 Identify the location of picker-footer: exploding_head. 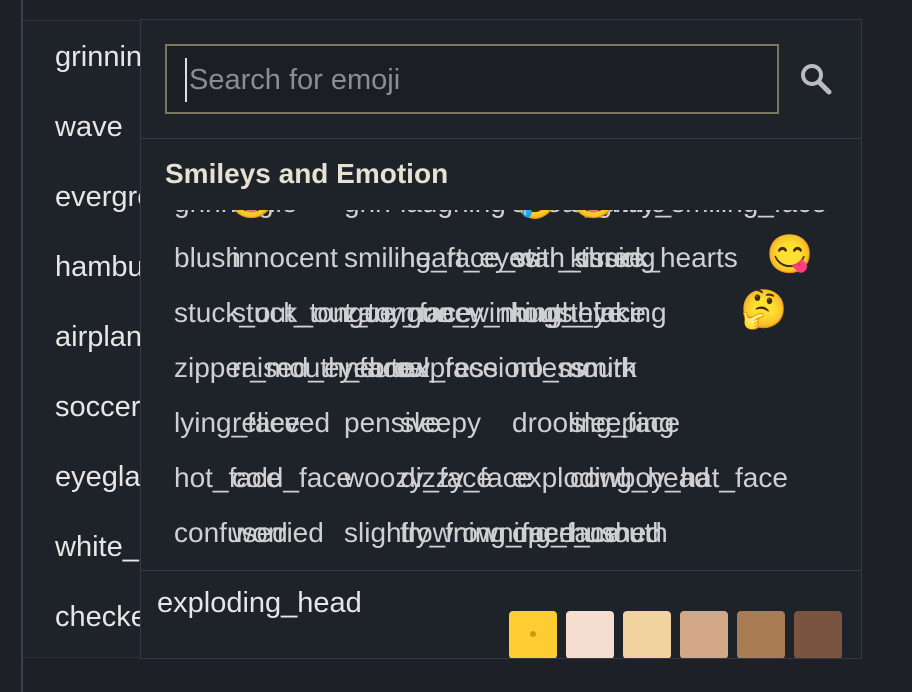
(501, 614).